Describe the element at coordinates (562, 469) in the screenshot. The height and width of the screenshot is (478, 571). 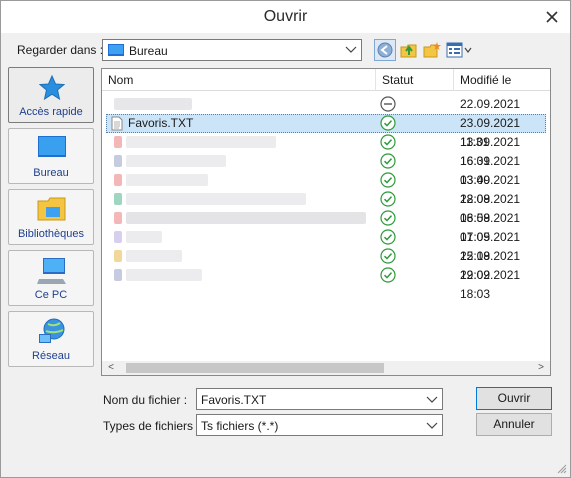
I see `resize-grip-icon` at that location.